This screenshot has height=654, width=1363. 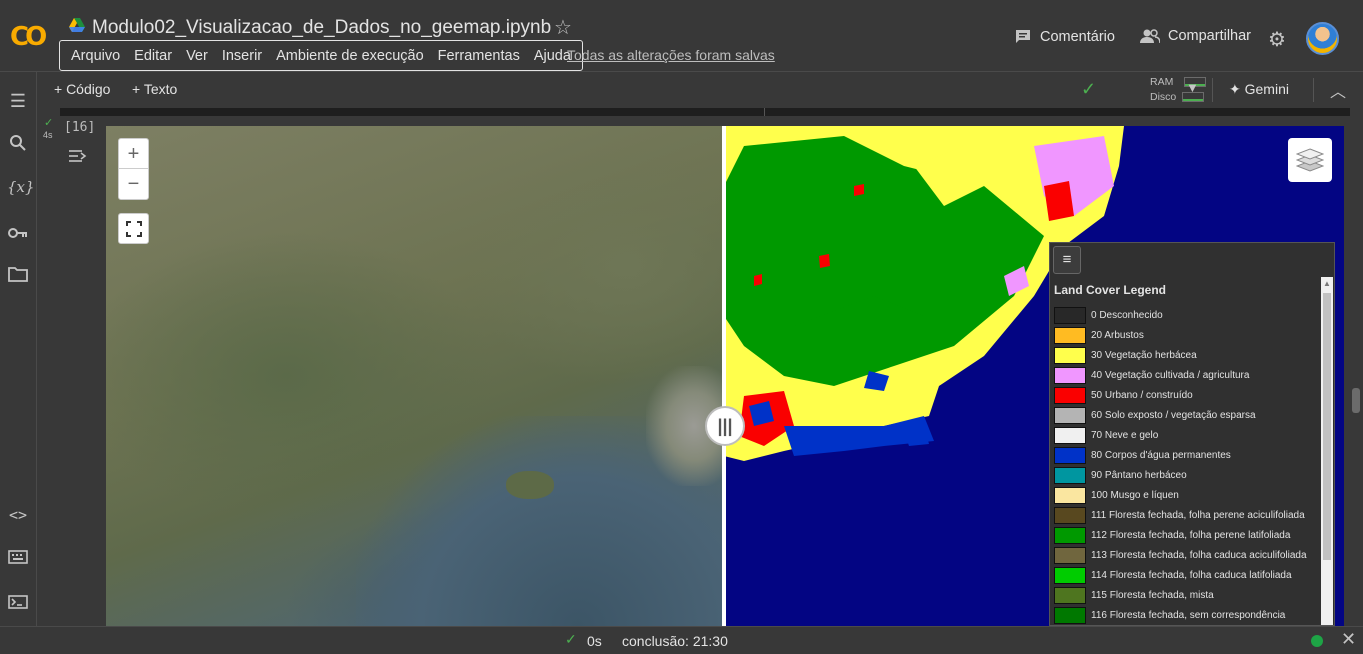 What do you see at coordinates (1348, 639) in the screenshot?
I see `close-status-icon: ✕` at bounding box center [1348, 639].